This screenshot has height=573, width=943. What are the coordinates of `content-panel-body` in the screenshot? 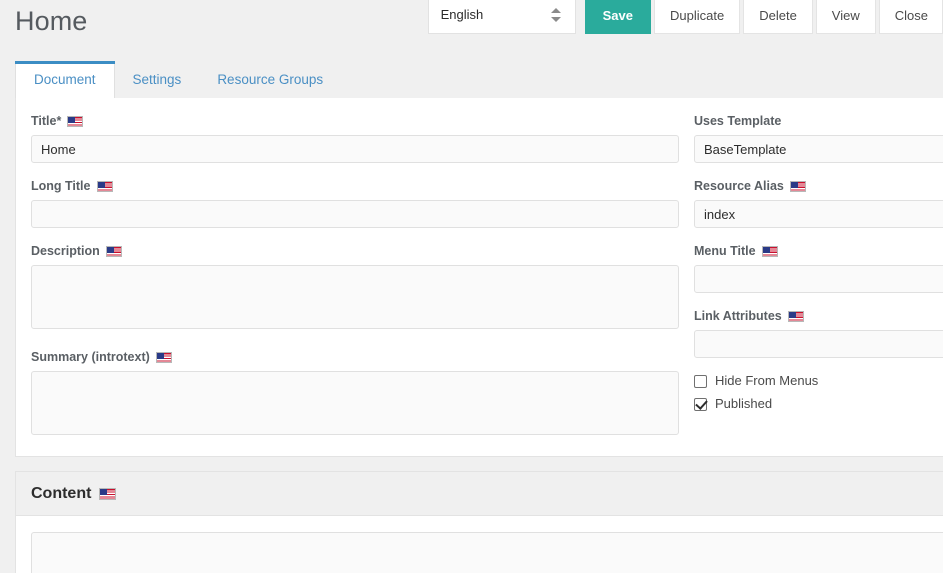 It's located at (479, 544).